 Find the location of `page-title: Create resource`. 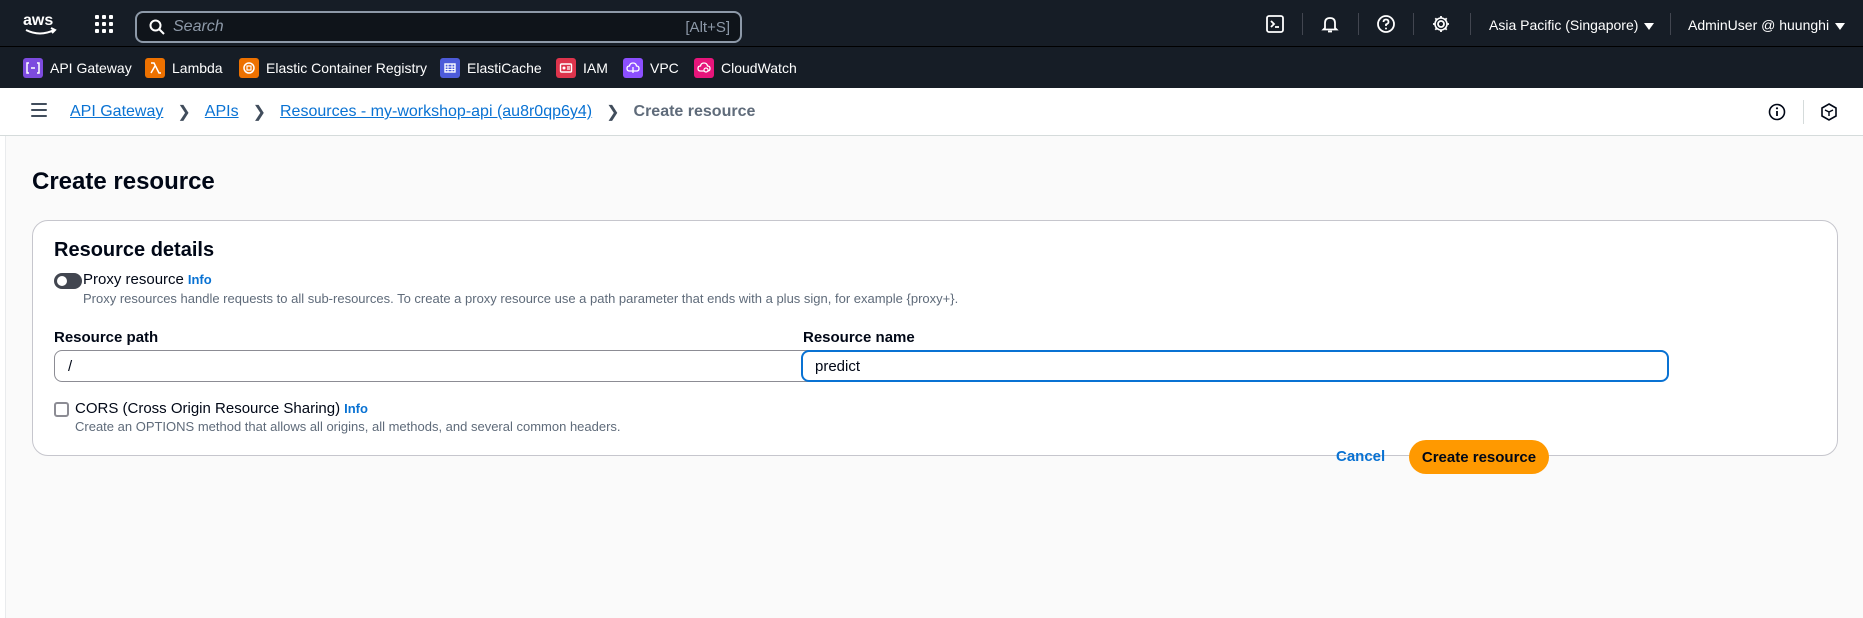

page-title: Create resource is located at coordinates (123, 181).